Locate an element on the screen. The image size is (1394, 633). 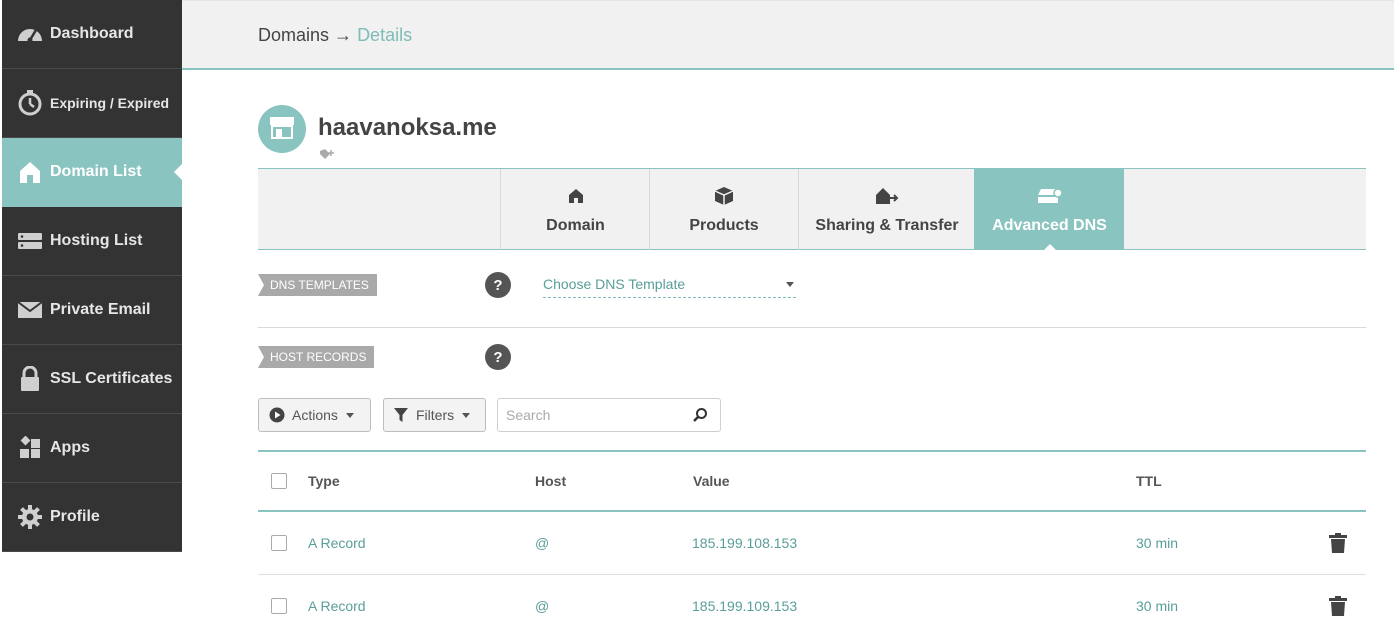
table-header: Type Host Value TTL is located at coordinates (812, 481).